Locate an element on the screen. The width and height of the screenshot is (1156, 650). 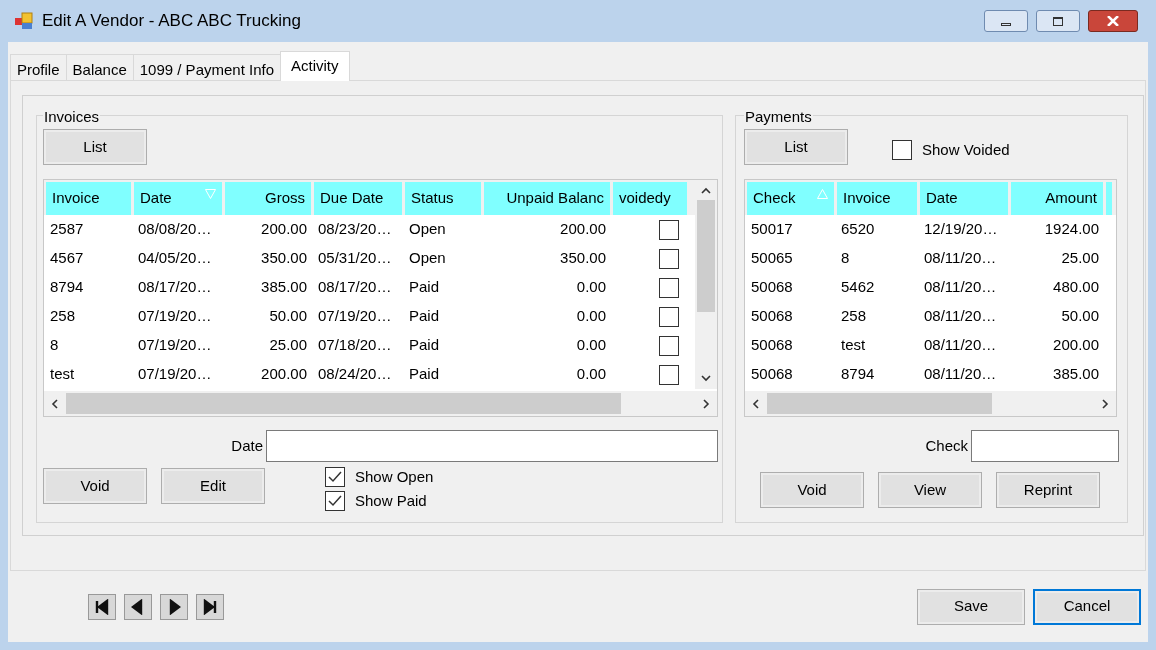
button: View is located at coordinates (930, 490).